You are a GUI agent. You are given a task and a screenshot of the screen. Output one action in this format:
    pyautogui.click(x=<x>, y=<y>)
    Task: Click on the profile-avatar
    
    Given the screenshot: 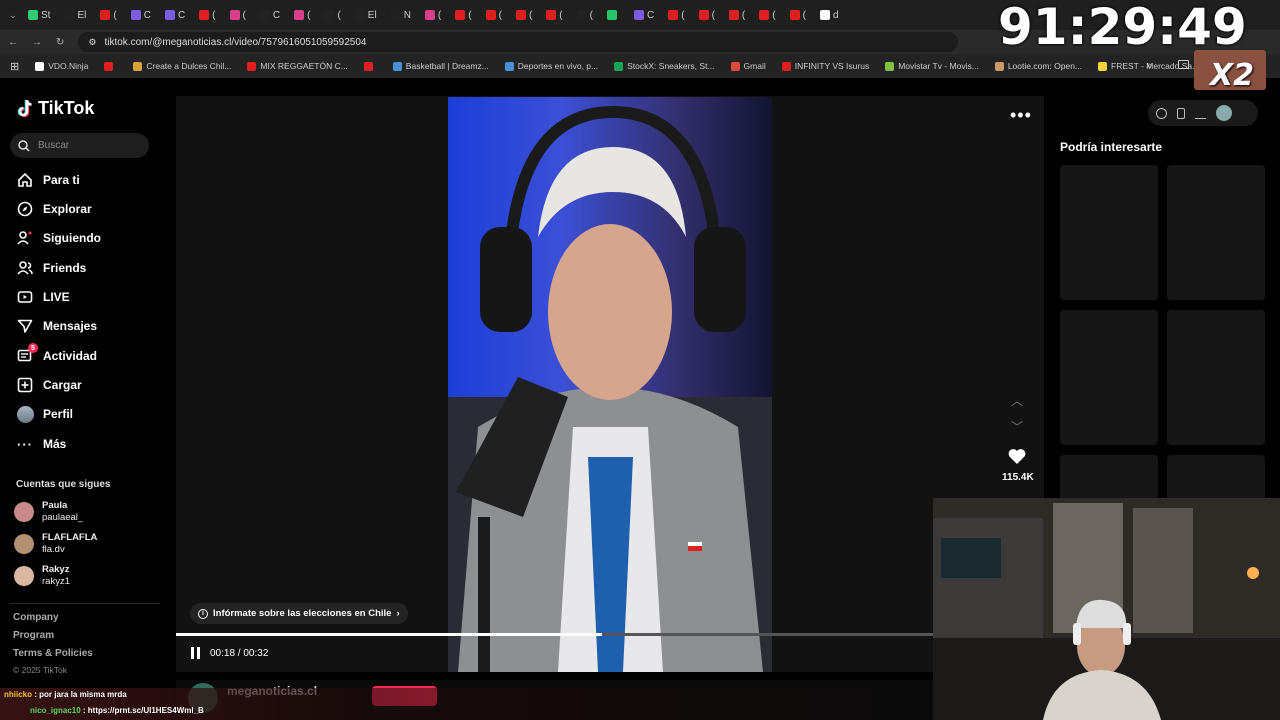 What is the action you would take?
    pyautogui.click(x=1224, y=113)
    